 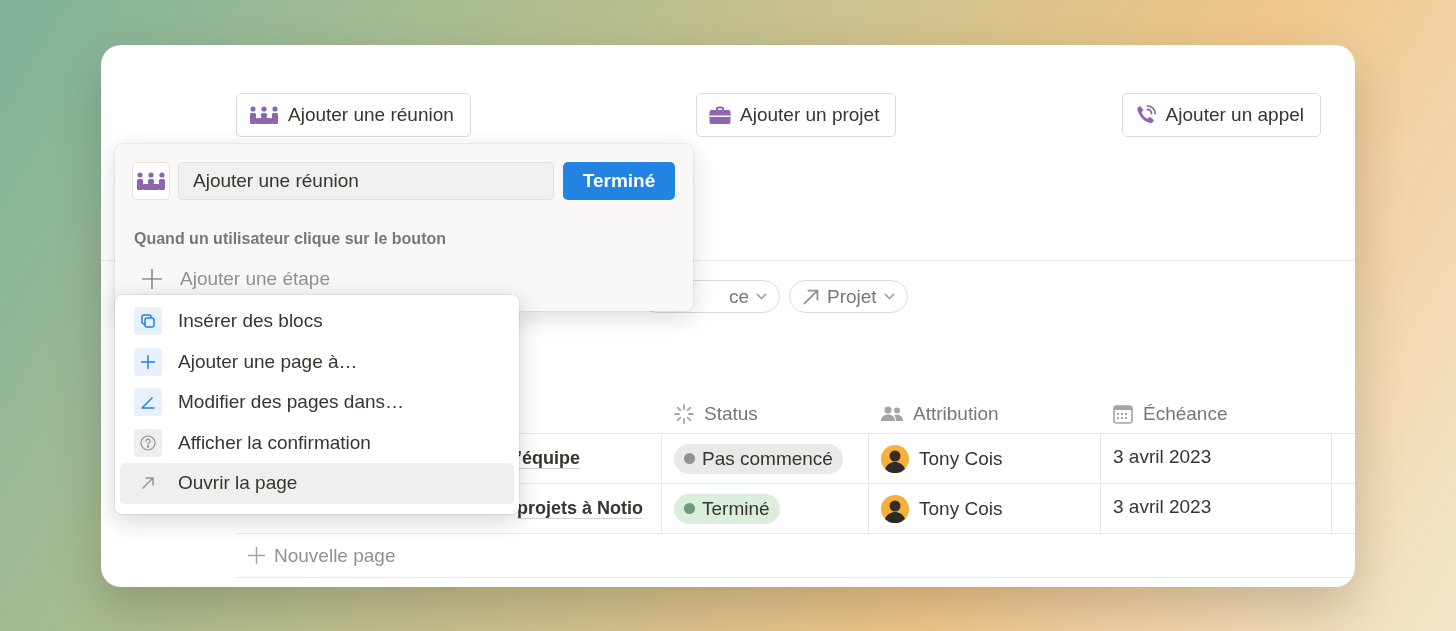 I want to click on done-button: Terminé, so click(x=619, y=181).